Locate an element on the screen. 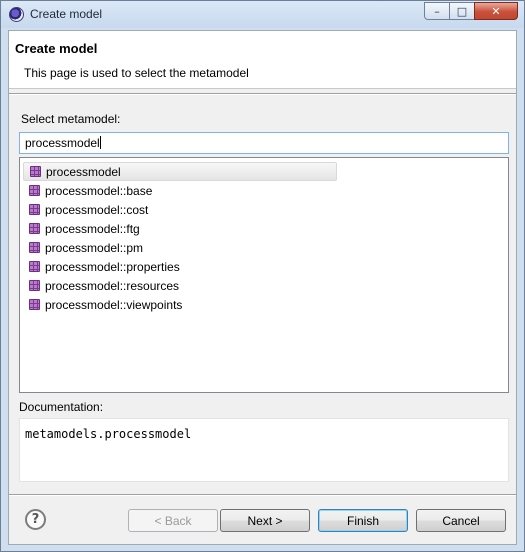  button-bar-separator is located at coordinates (262, 495).